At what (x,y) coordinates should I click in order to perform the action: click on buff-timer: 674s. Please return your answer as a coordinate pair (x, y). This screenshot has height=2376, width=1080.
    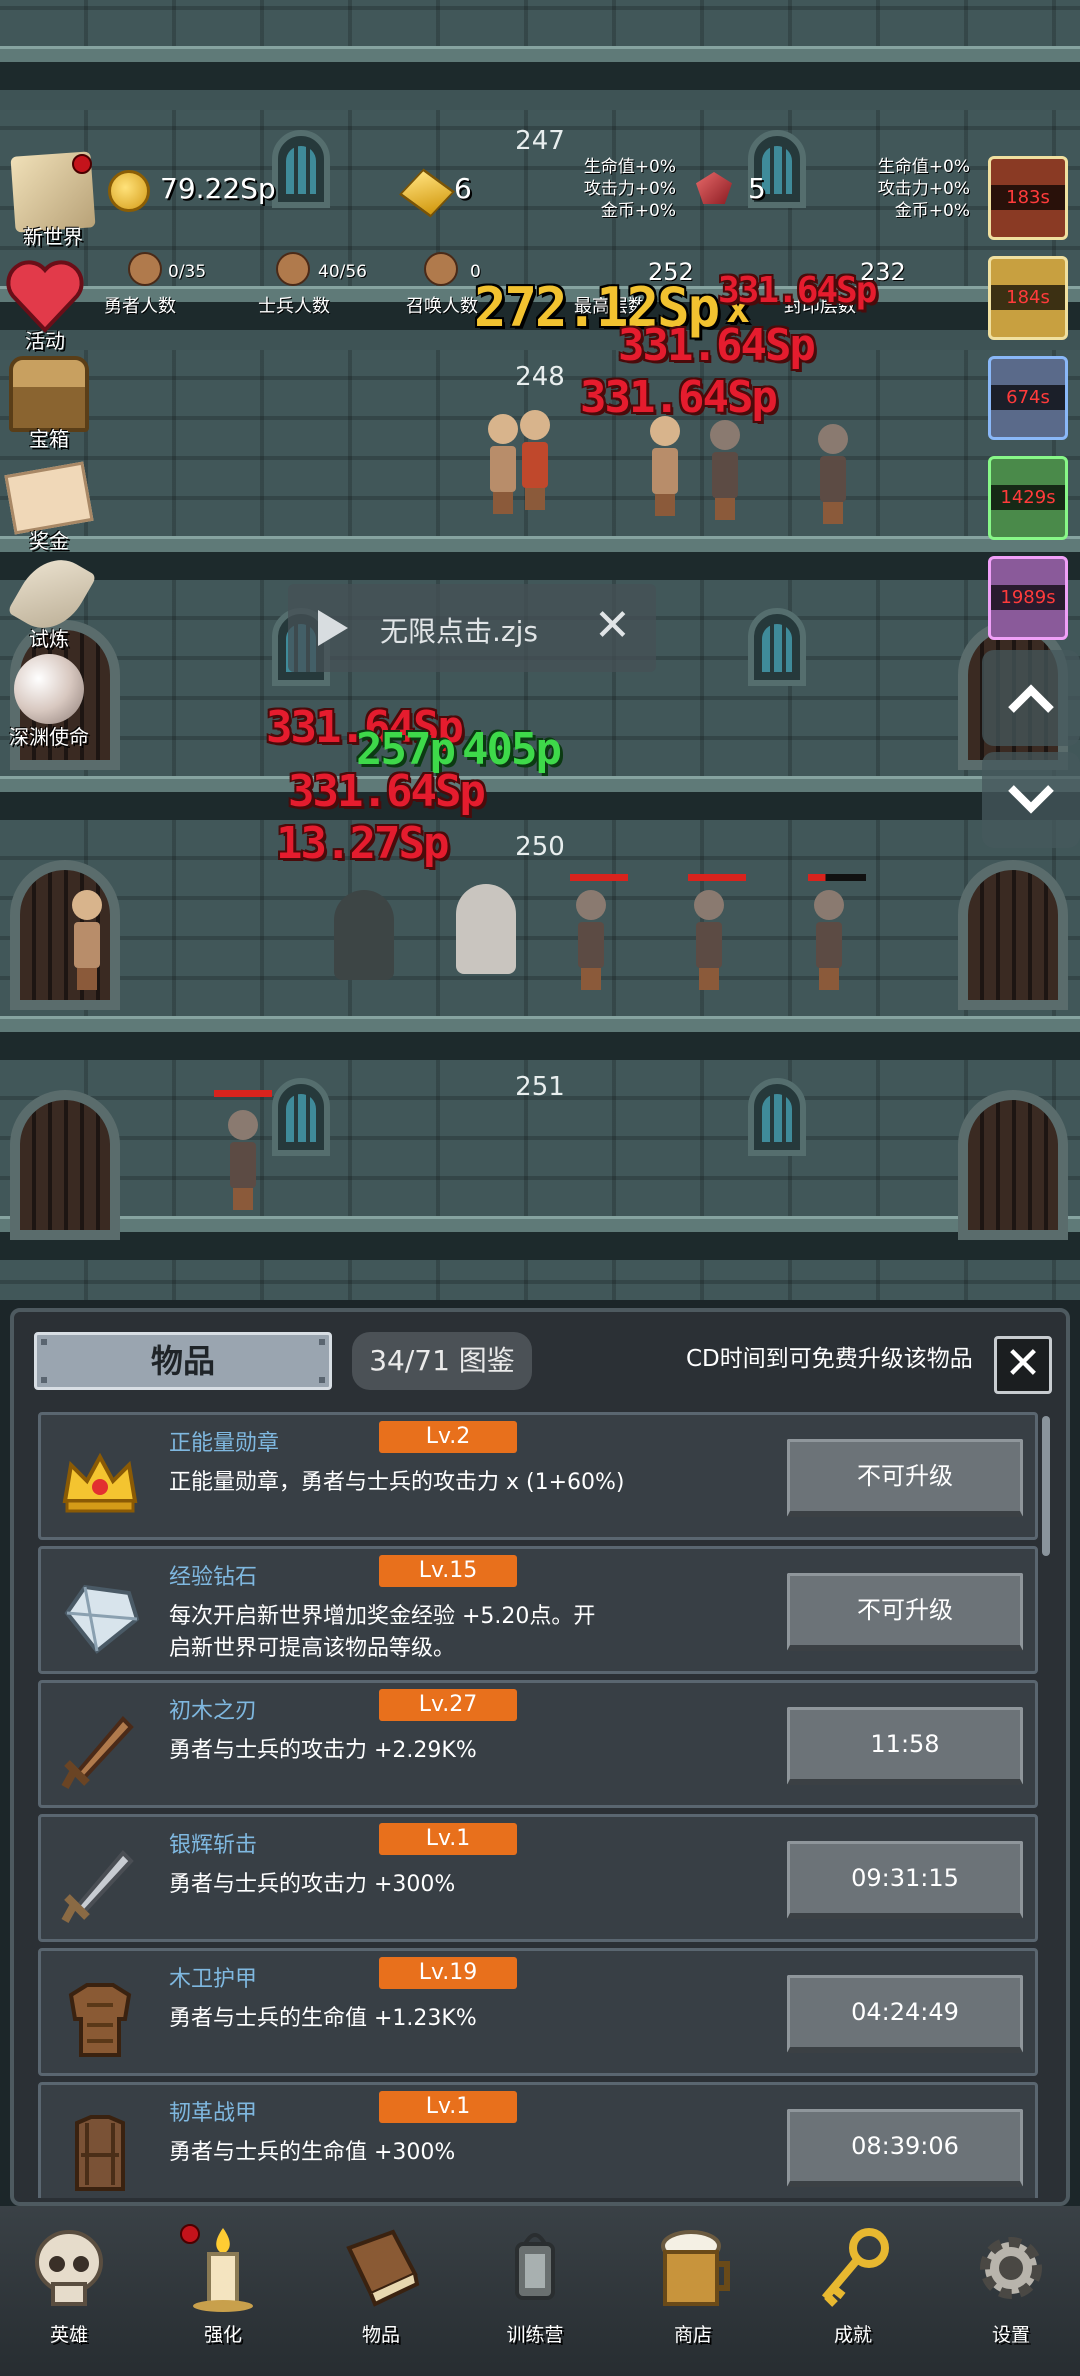
    Looking at the image, I should click on (1028, 397).